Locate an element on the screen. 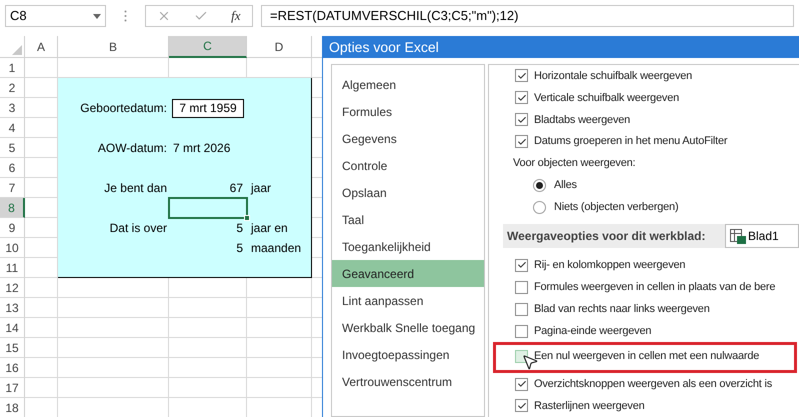 The height and width of the screenshot is (417, 799). row-header: 1 is located at coordinates (12, 68).